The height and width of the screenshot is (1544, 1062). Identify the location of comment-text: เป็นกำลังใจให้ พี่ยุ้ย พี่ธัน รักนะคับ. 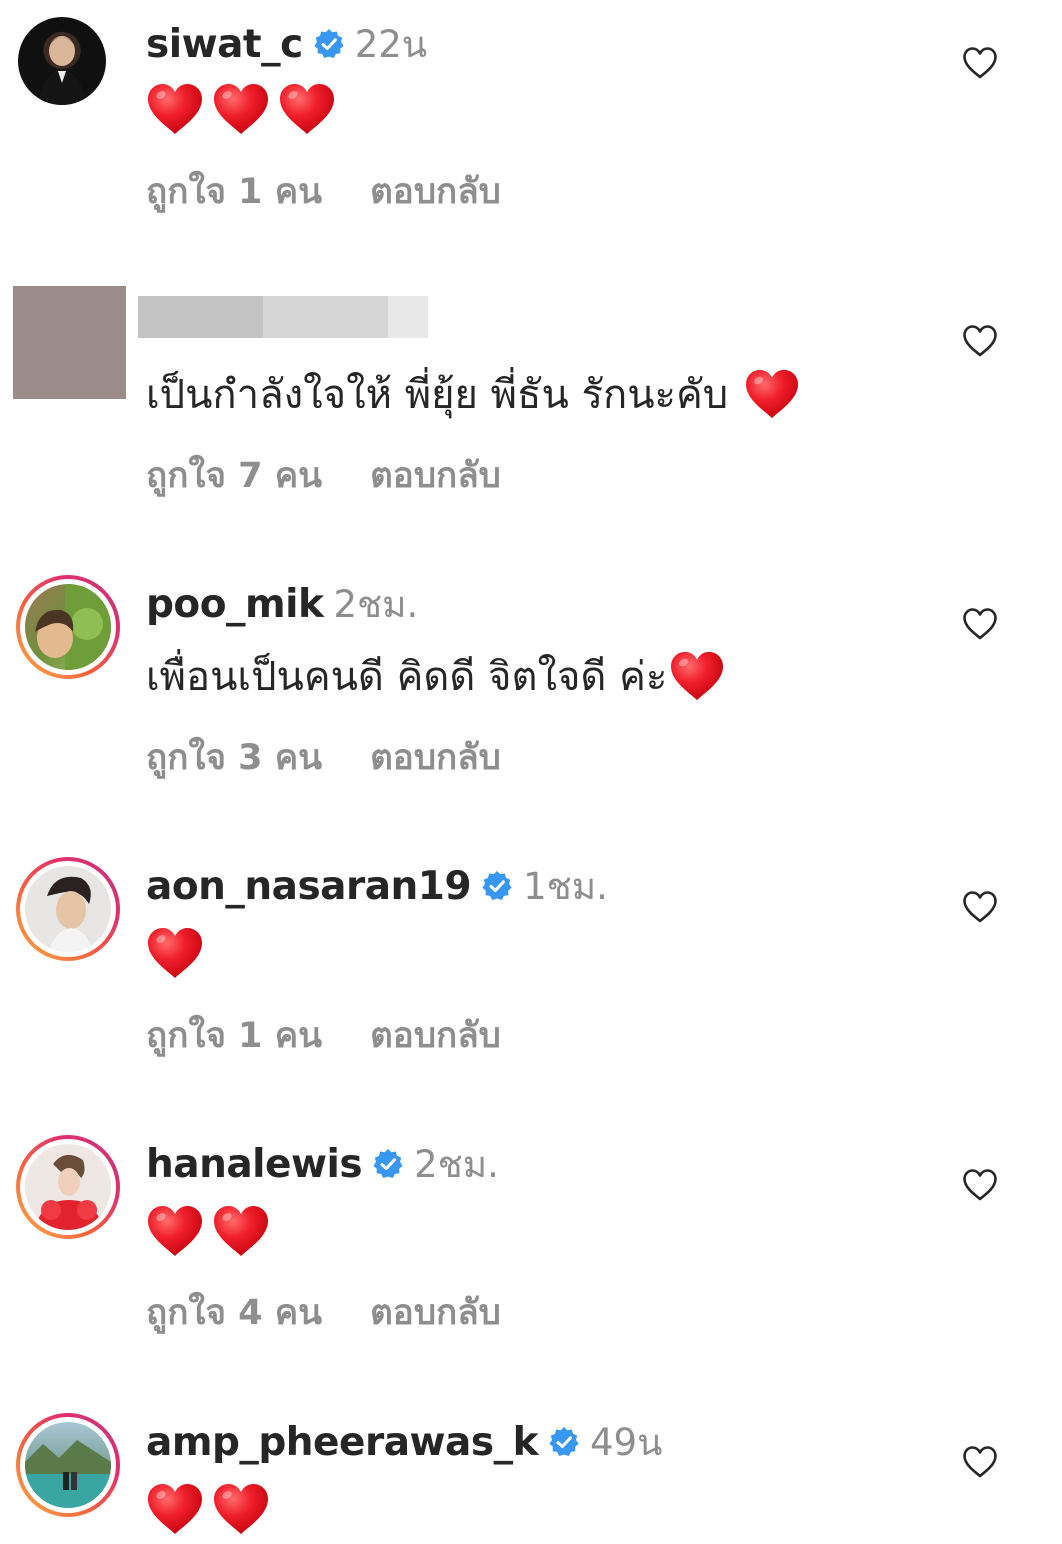
(437, 395).